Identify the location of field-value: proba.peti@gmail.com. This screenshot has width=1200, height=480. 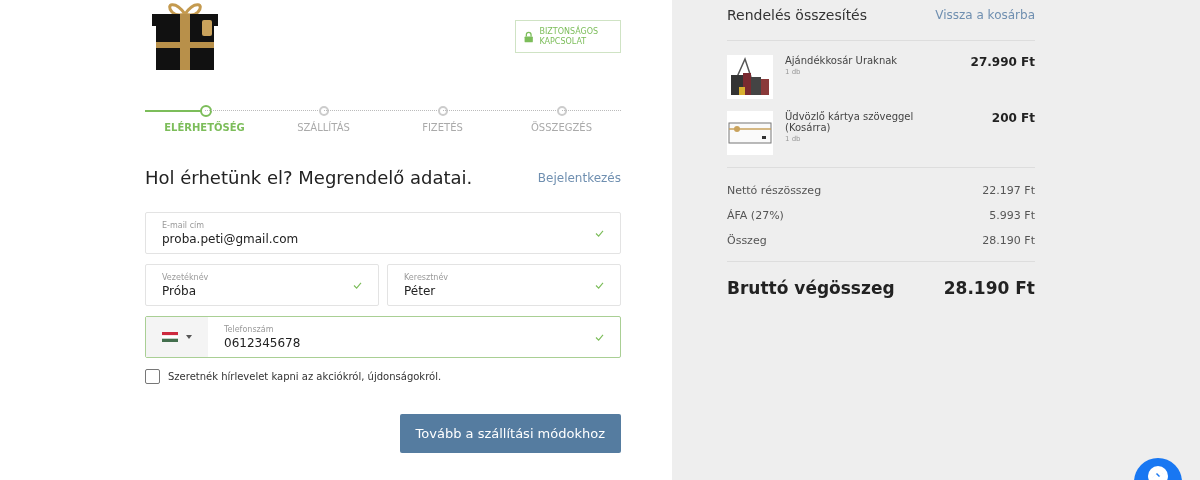
(231, 238).